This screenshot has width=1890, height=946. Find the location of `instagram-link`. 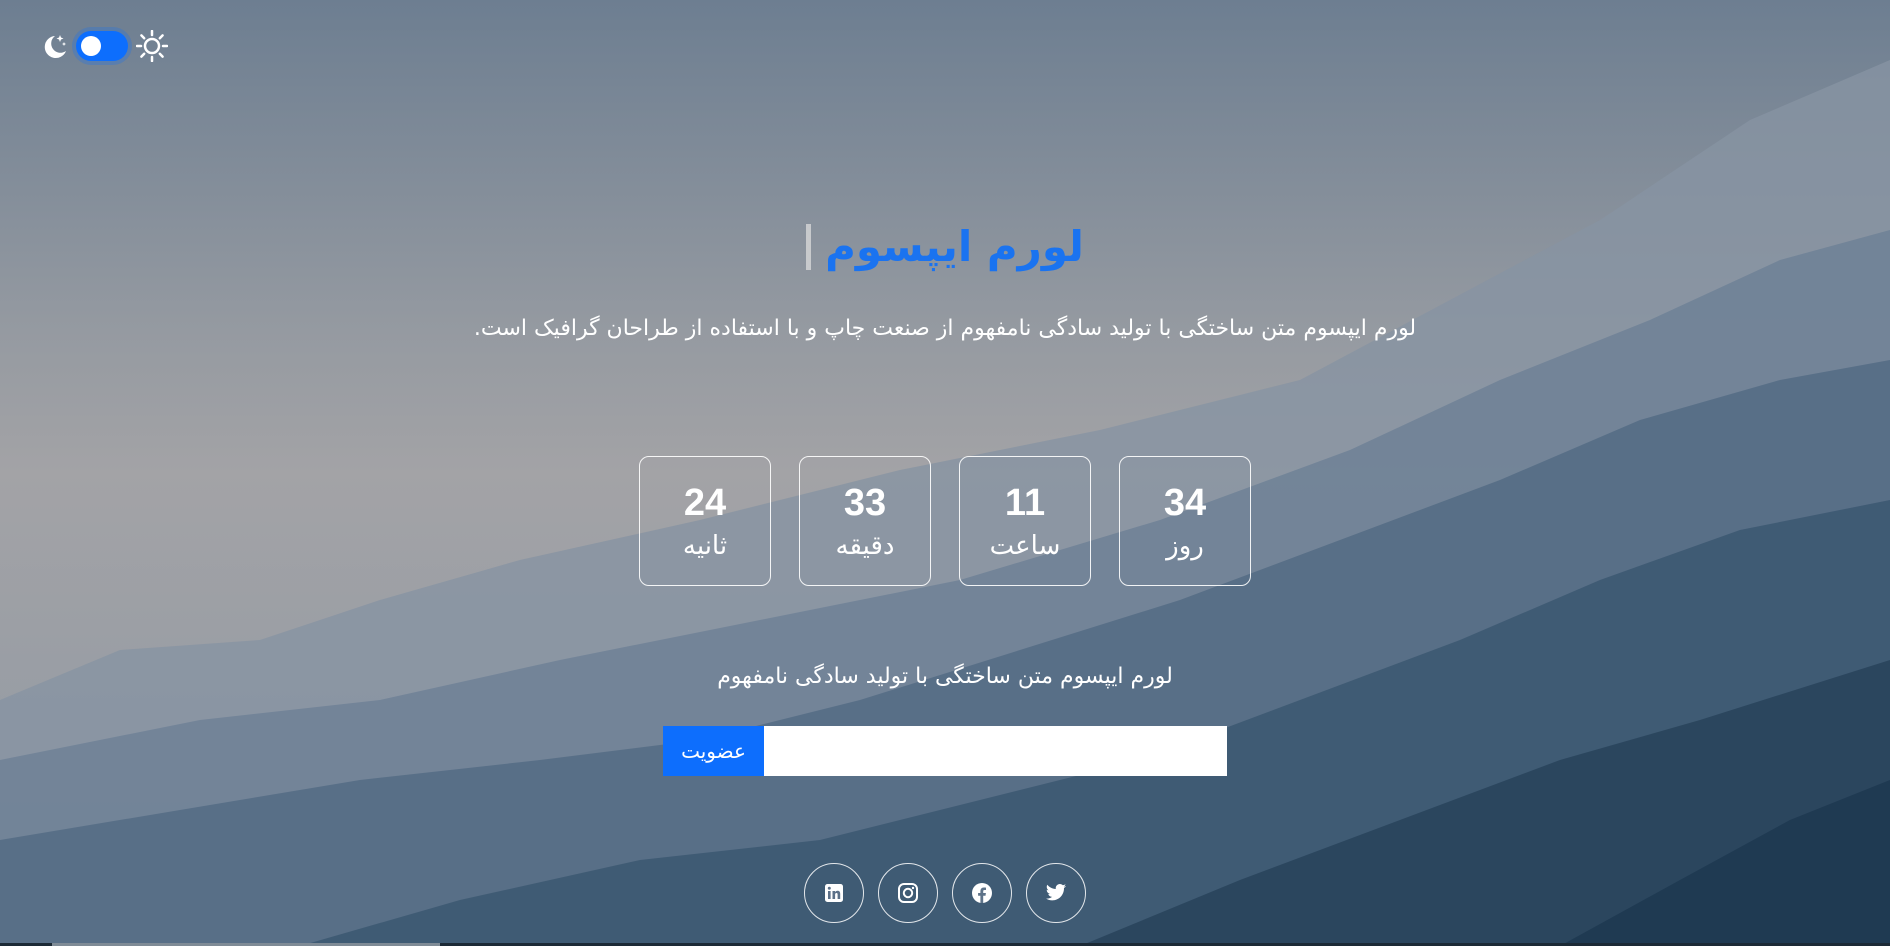

instagram-link is located at coordinates (908, 893).